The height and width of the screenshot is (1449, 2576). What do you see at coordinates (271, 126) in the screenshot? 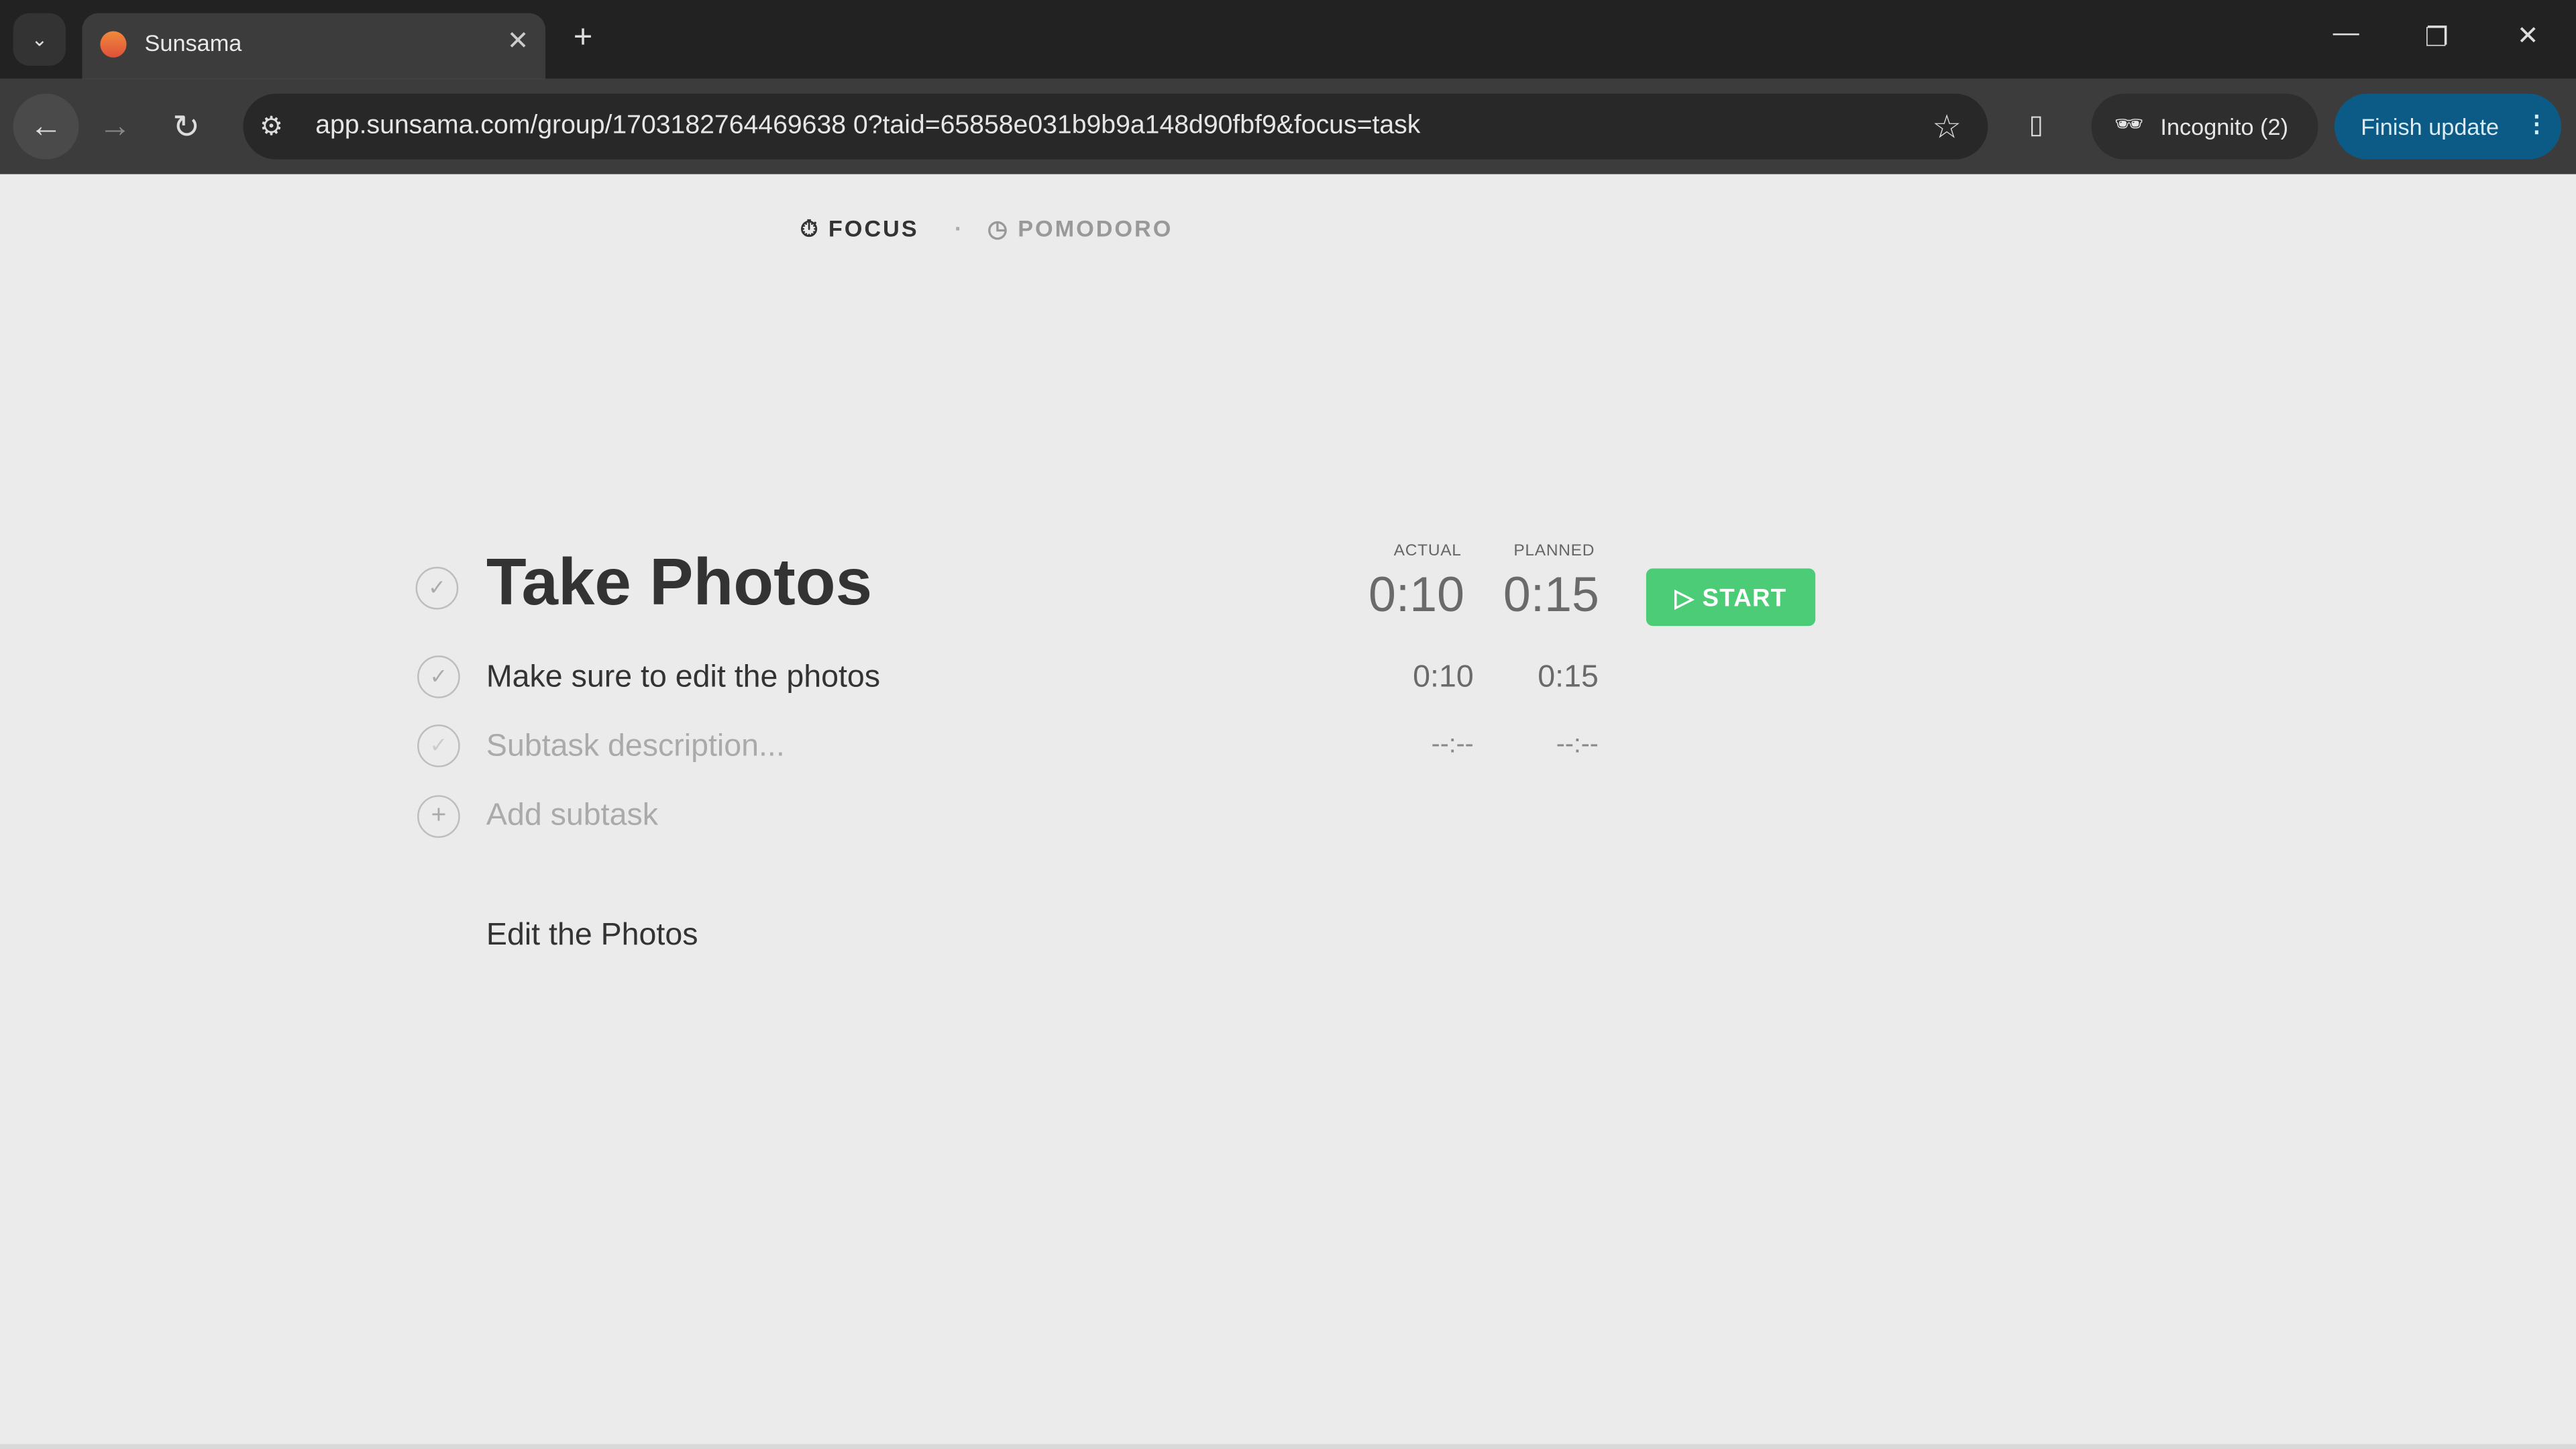
I see `site-settings-icon: ⚙` at bounding box center [271, 126].